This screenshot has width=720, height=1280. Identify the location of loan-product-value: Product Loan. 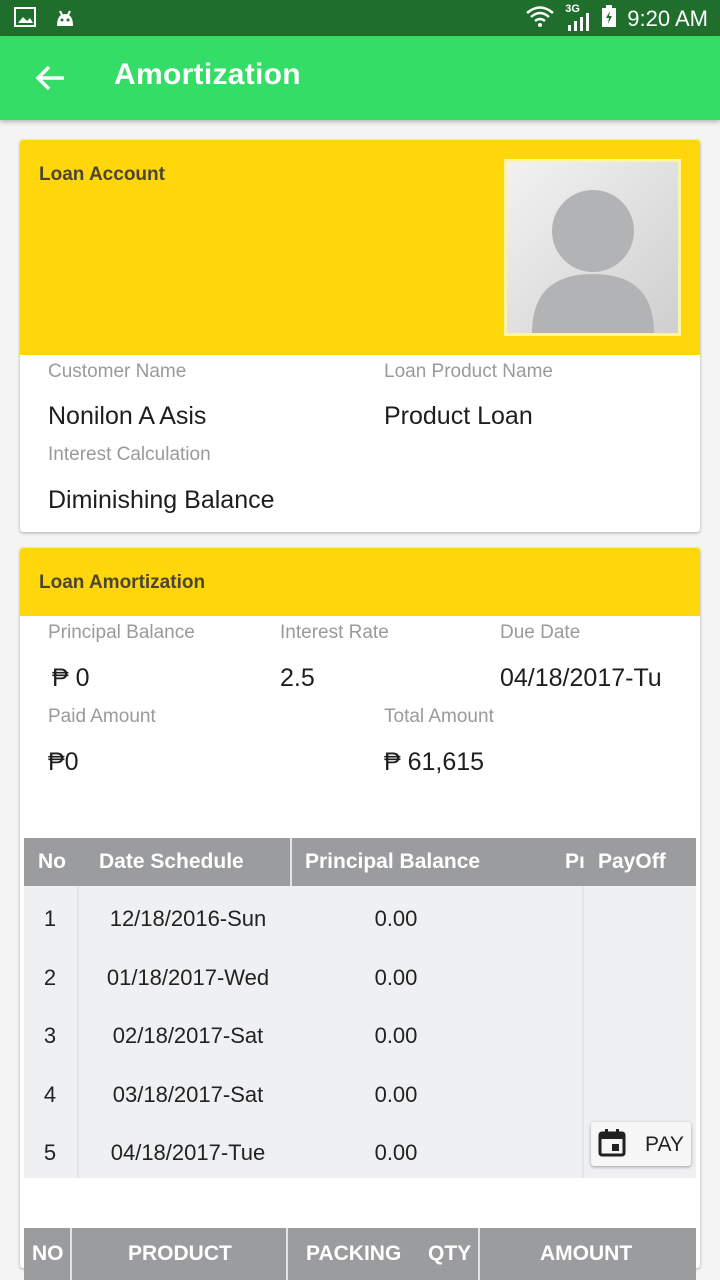
(458, 416).